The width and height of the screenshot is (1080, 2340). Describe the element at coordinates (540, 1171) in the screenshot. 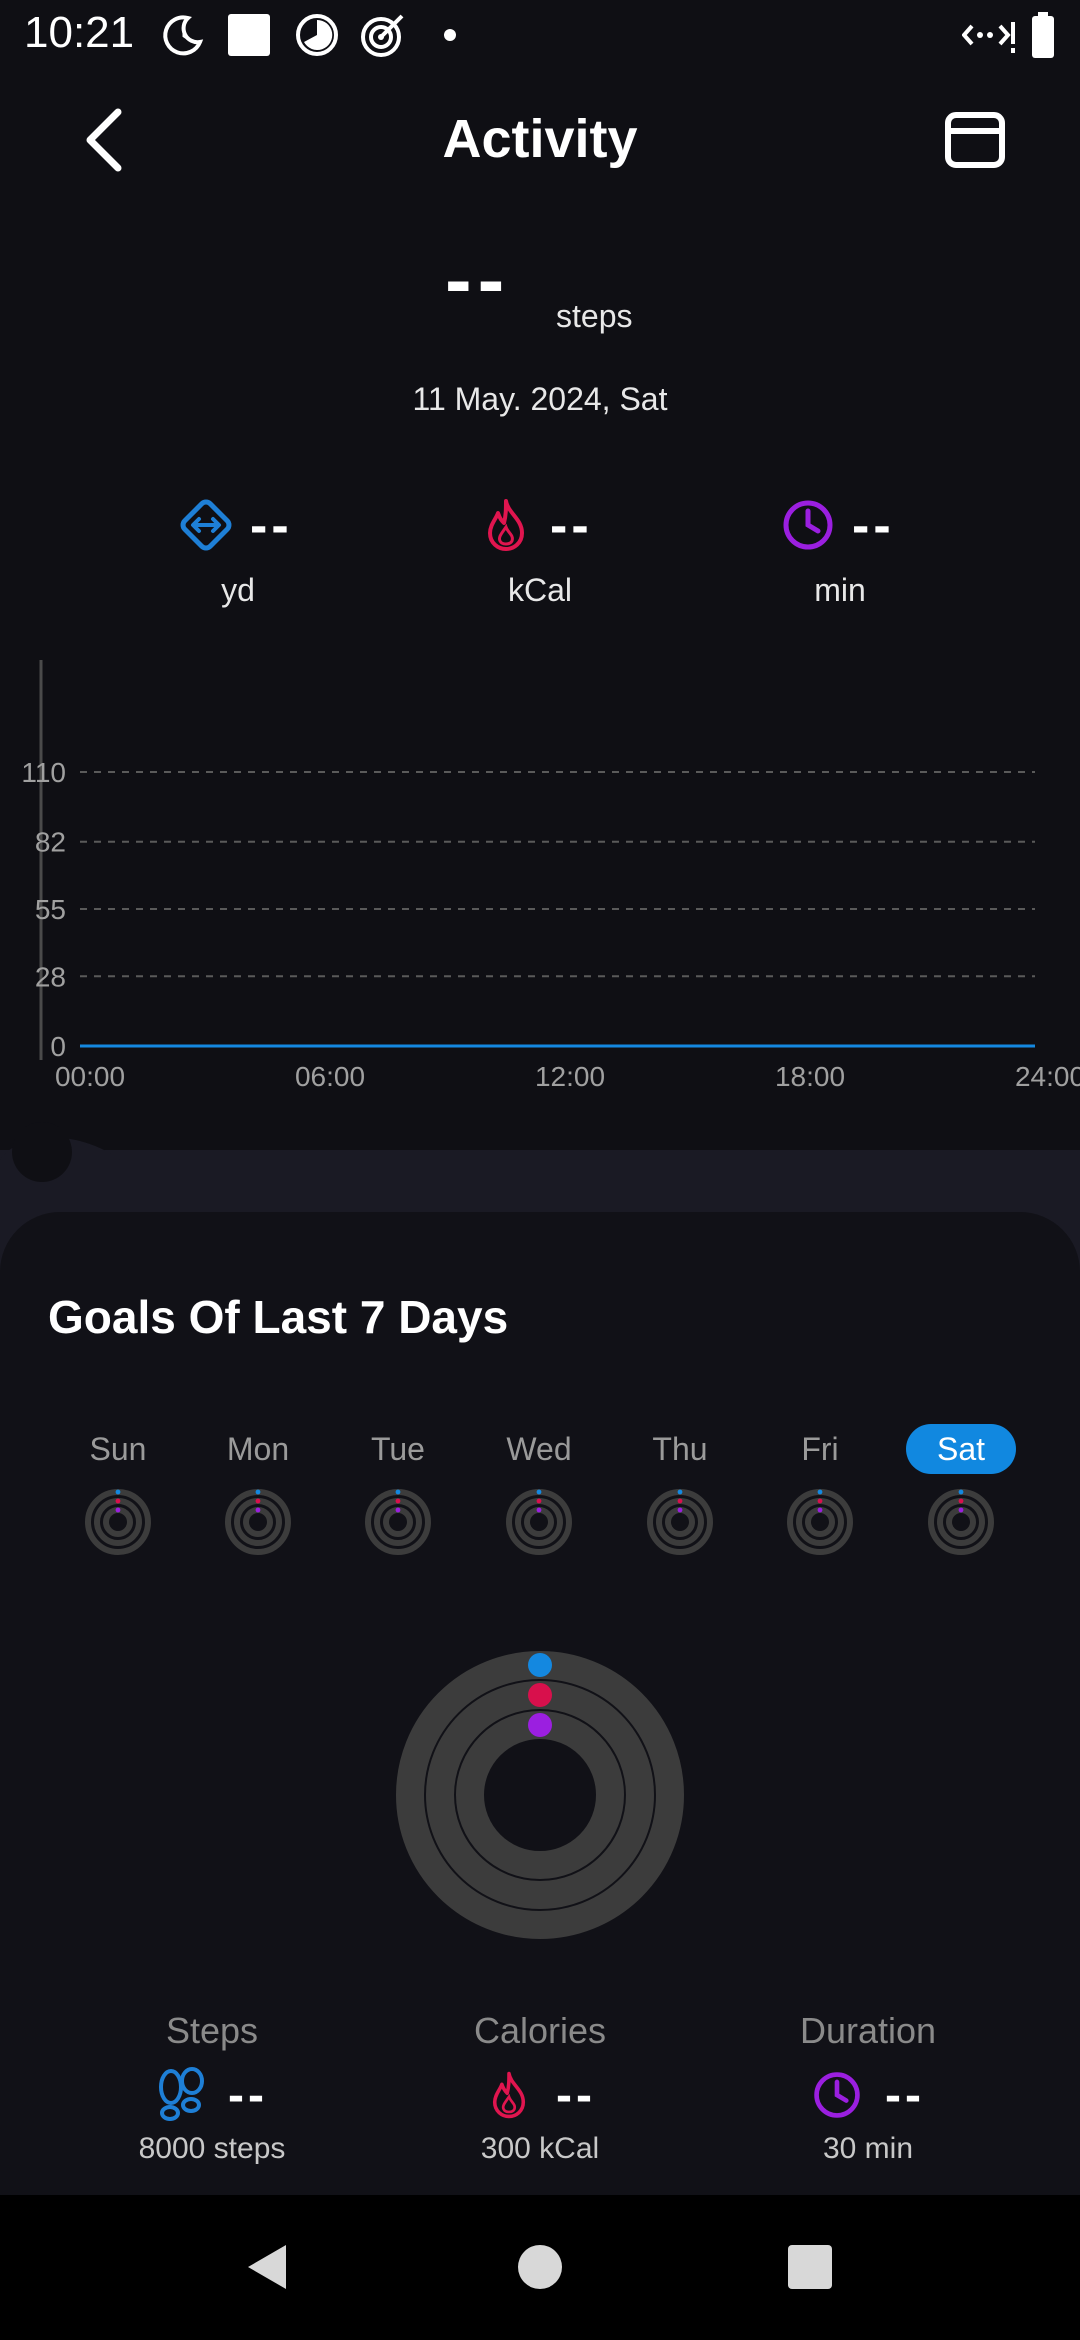

I see `panel-handle-shape` at that location.